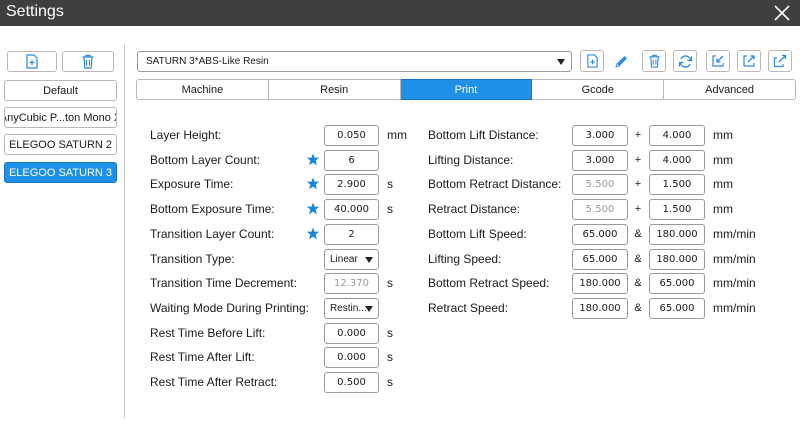 The image size is (800, 432). I want to click on edit-profile-button, so click(621, 61).